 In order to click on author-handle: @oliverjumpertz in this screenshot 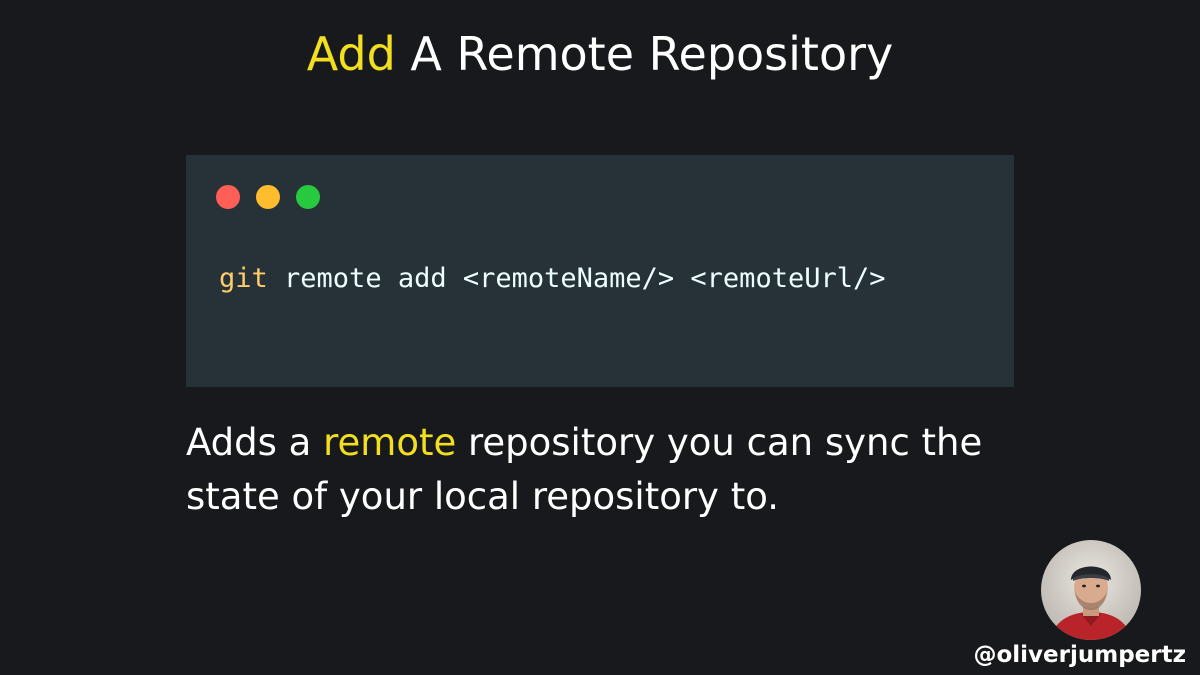, I will do `click(1079, 655)`.